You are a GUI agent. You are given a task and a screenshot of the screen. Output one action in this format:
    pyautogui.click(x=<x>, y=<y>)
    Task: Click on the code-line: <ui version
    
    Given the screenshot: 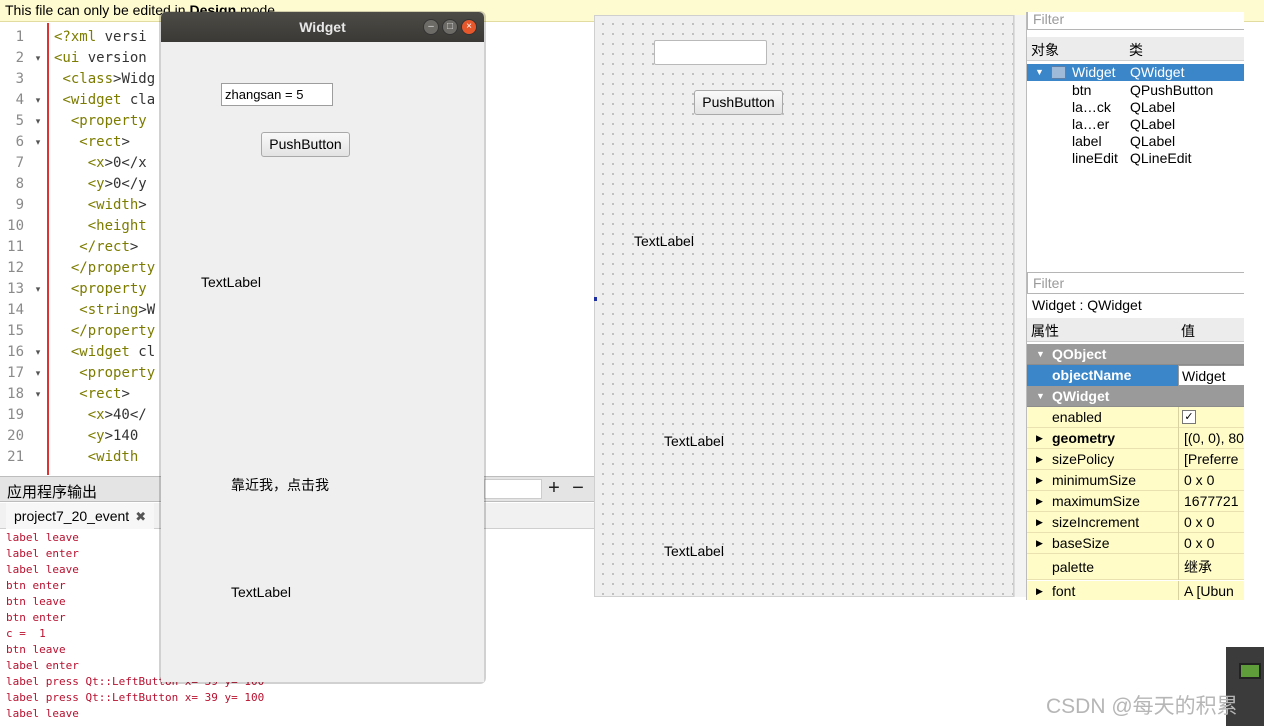 What is the action you would take?
    pyautogui.click(x=104, y=58)
    